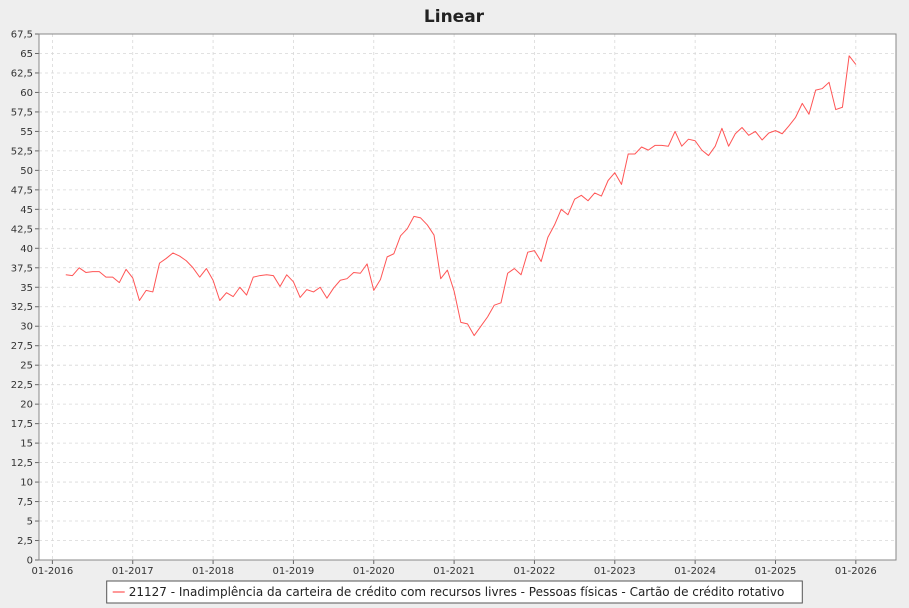 This screenshot has width=909, height=608. What do you see at coordinates (22, 73) in the screenshot?
I see `y-tick-label: 62,5` at bounding box center [22, 73].